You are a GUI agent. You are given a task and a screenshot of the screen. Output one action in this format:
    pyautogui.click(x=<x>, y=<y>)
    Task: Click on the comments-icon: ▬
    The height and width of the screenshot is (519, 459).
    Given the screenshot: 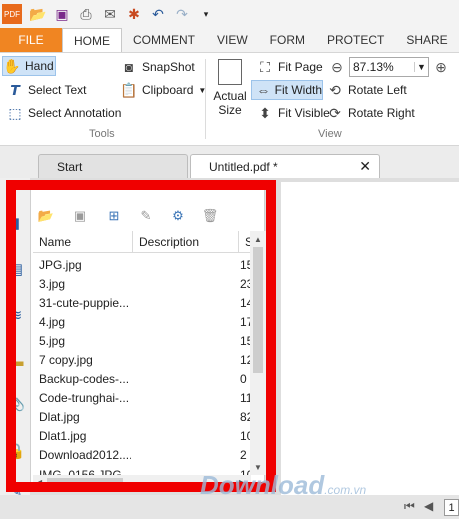 What is the action you would take?
    pyautogui.click(x=16, y=361)
    